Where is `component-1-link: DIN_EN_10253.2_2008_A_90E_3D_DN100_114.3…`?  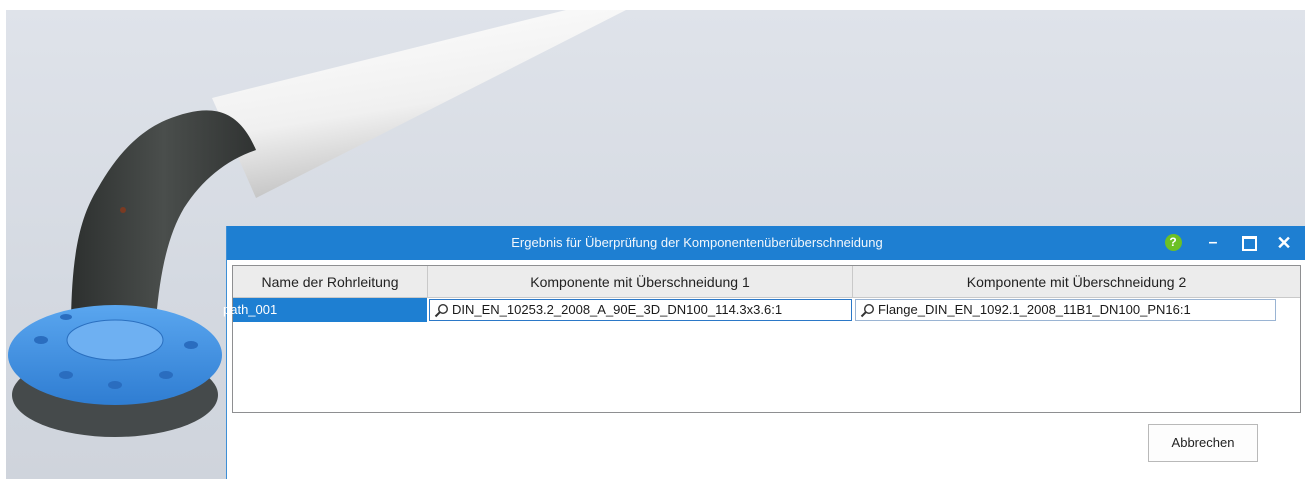
component-1-link: DIN_EN_10253.2_2008_A_90E_3D_DN100_114.3… is located at coordinates (640, 310).